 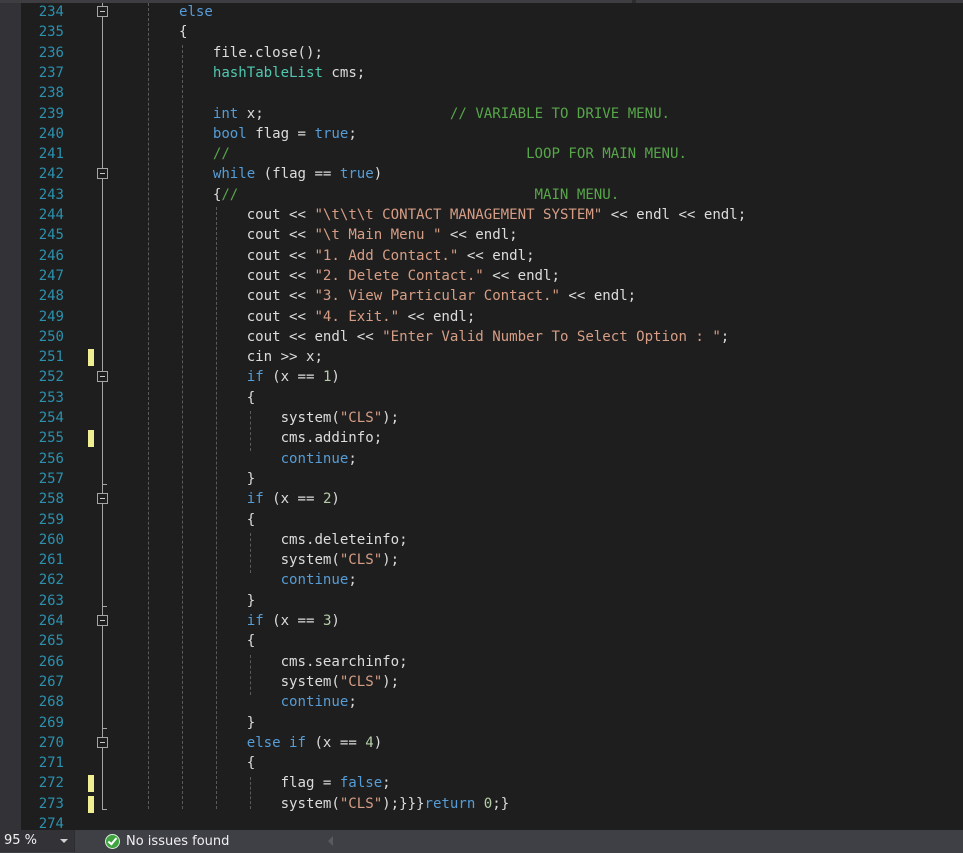 I want to click on code-line: 268 continue;, so click(x=492, y=702).